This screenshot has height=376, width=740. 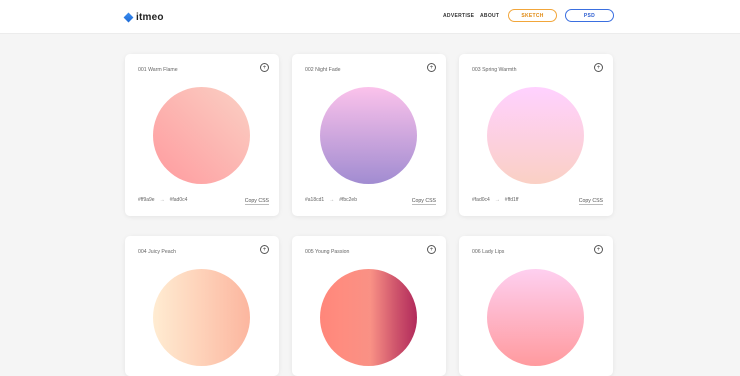 I want to click on card-title: 005 Young Passion, so click(x=327, y=252).